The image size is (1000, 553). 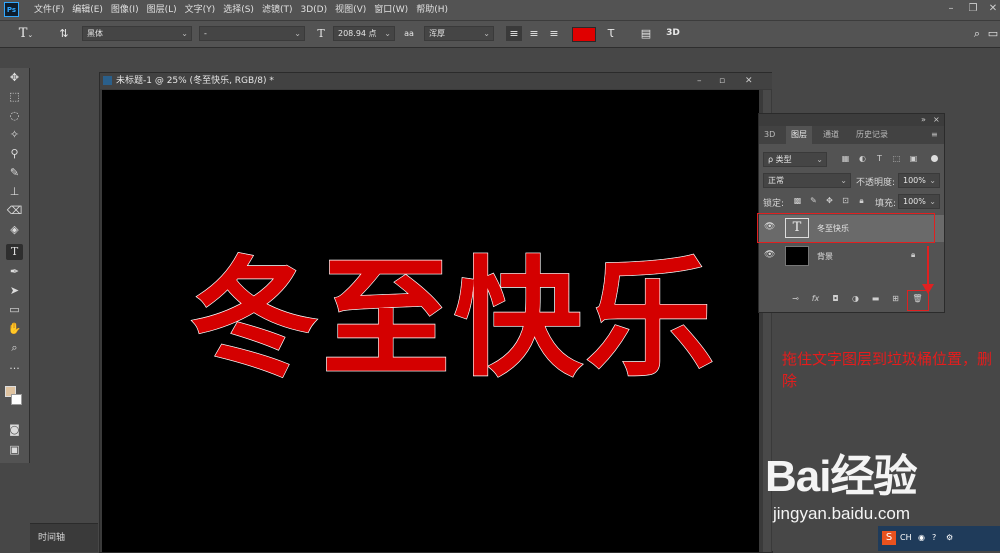 I want to click on background-color-swatch, so click(x=16, y=399).